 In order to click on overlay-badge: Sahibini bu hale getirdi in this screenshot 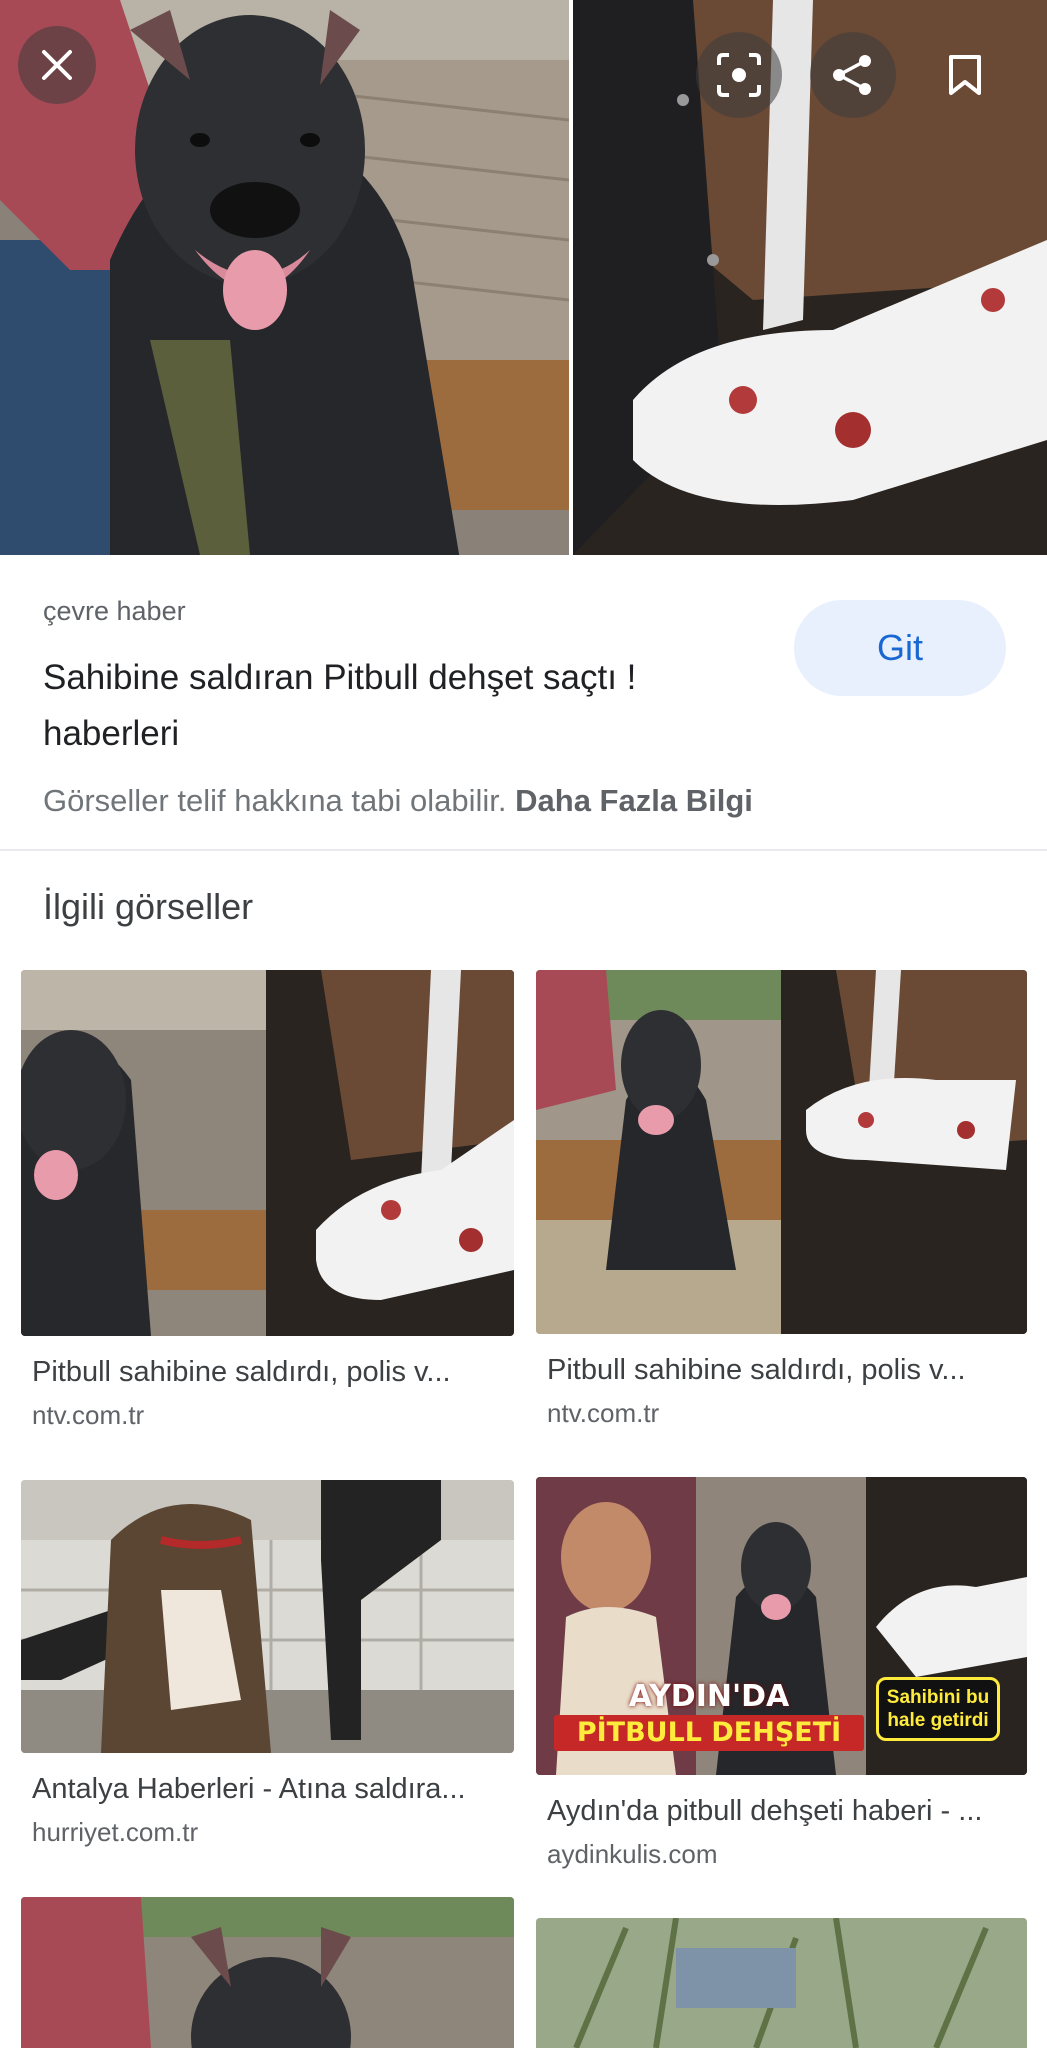, I will do `click(938, 1709)`.